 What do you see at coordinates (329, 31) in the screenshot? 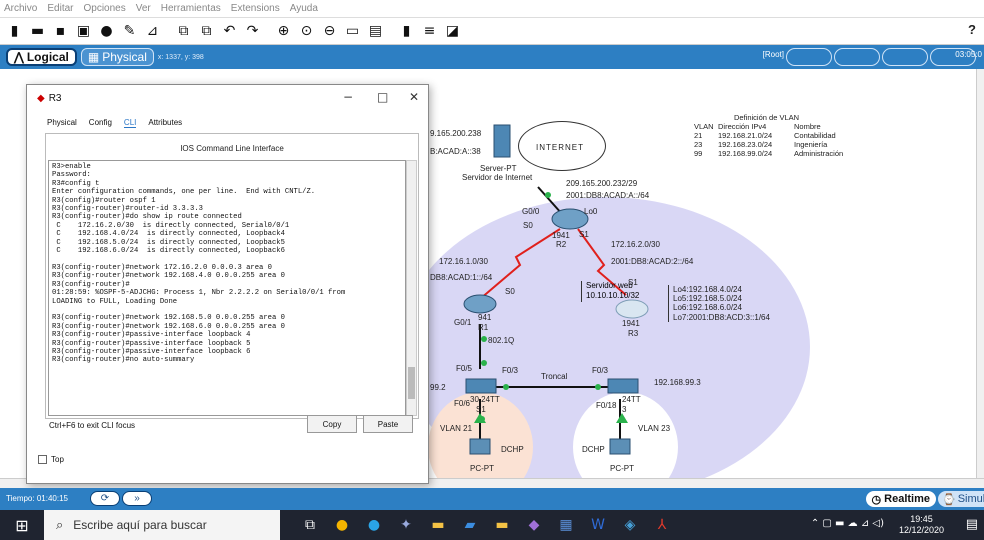
I see `zoom-out-icon: ⊖` at bounding box center [329, 31].